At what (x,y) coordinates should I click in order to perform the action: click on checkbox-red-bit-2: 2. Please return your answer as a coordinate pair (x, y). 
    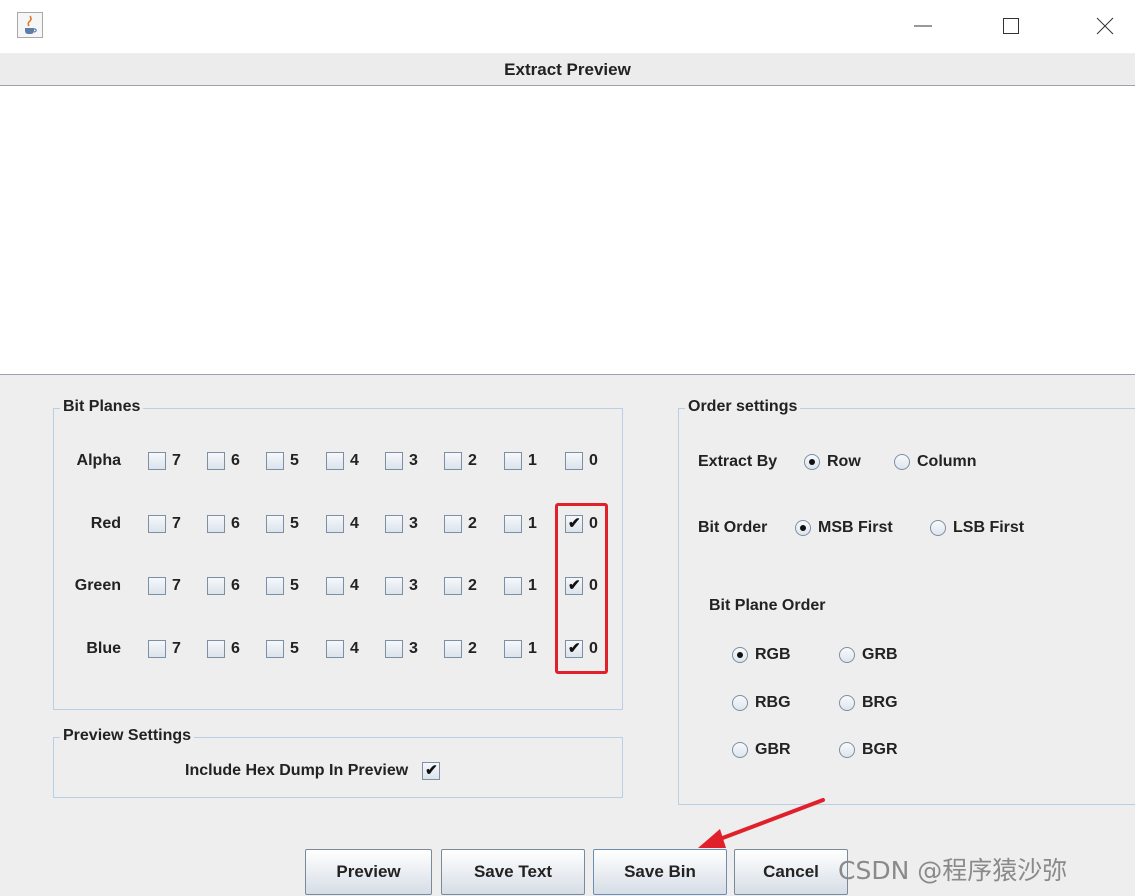
    Looking at the image, I should click on (460, 524).